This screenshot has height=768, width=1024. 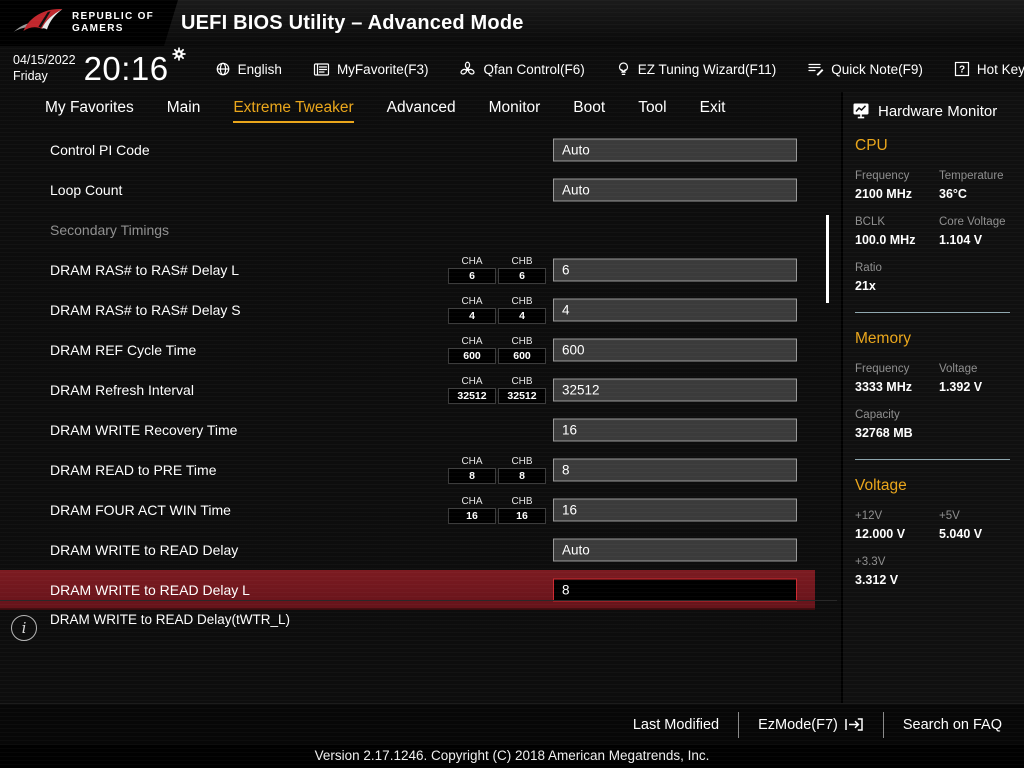 What do you see at coordinates (522, 350) in the screenshot?
I see `channel-b-badge: CHB 600` at bounding box center [522, 350].